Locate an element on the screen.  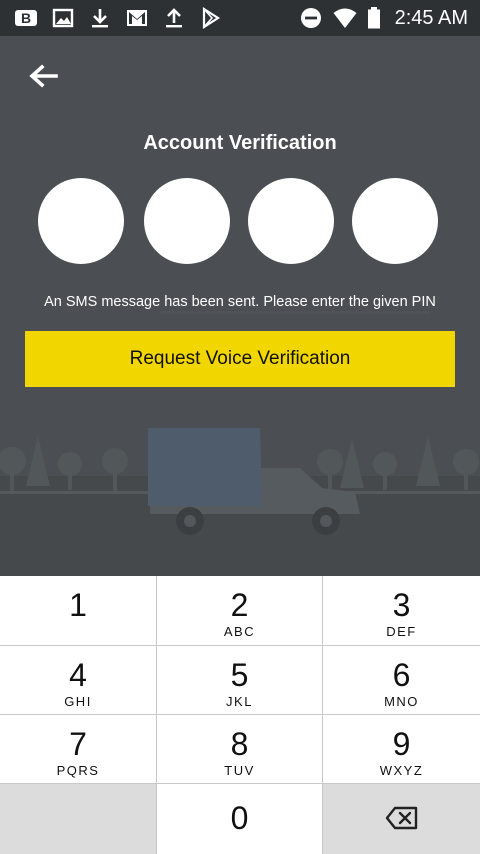
key-7: 7 PQRS is located at coordinates (78, 749).